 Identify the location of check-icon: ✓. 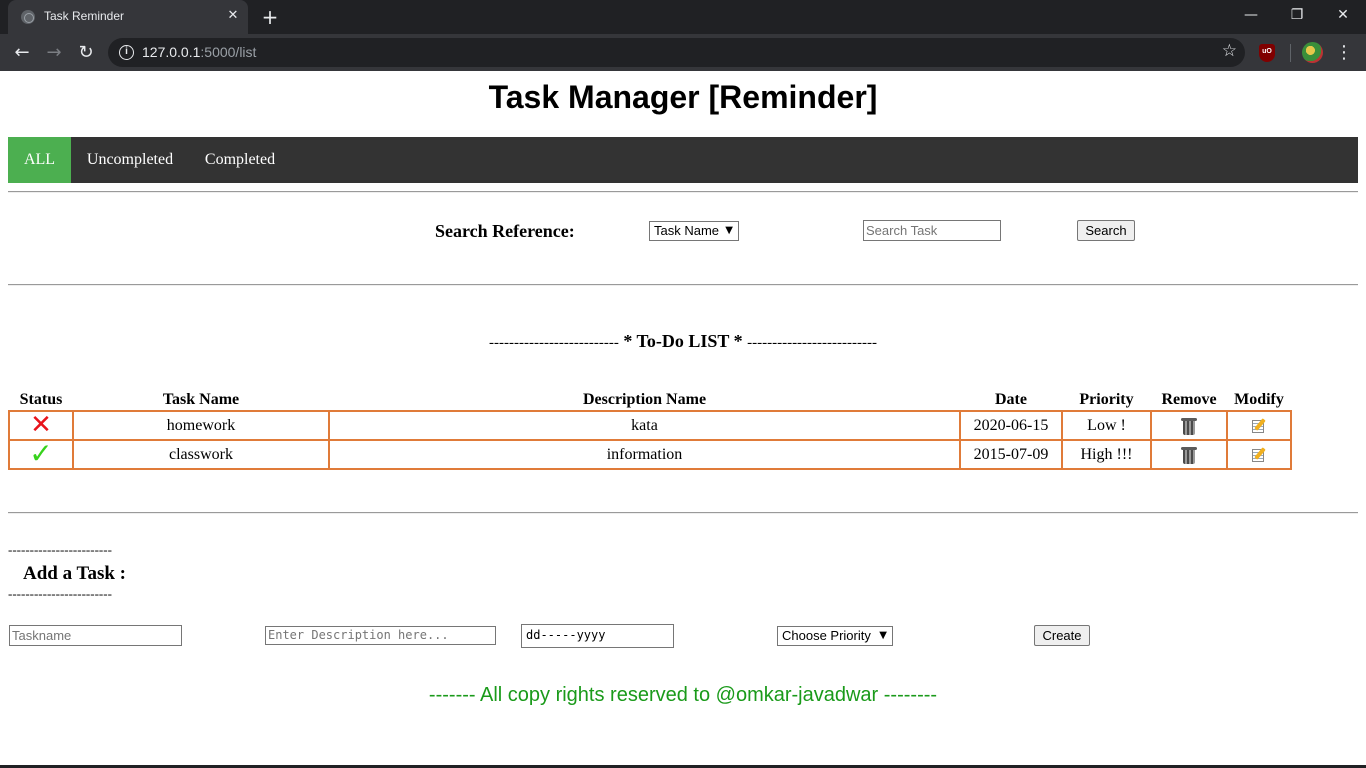
(40, 453).